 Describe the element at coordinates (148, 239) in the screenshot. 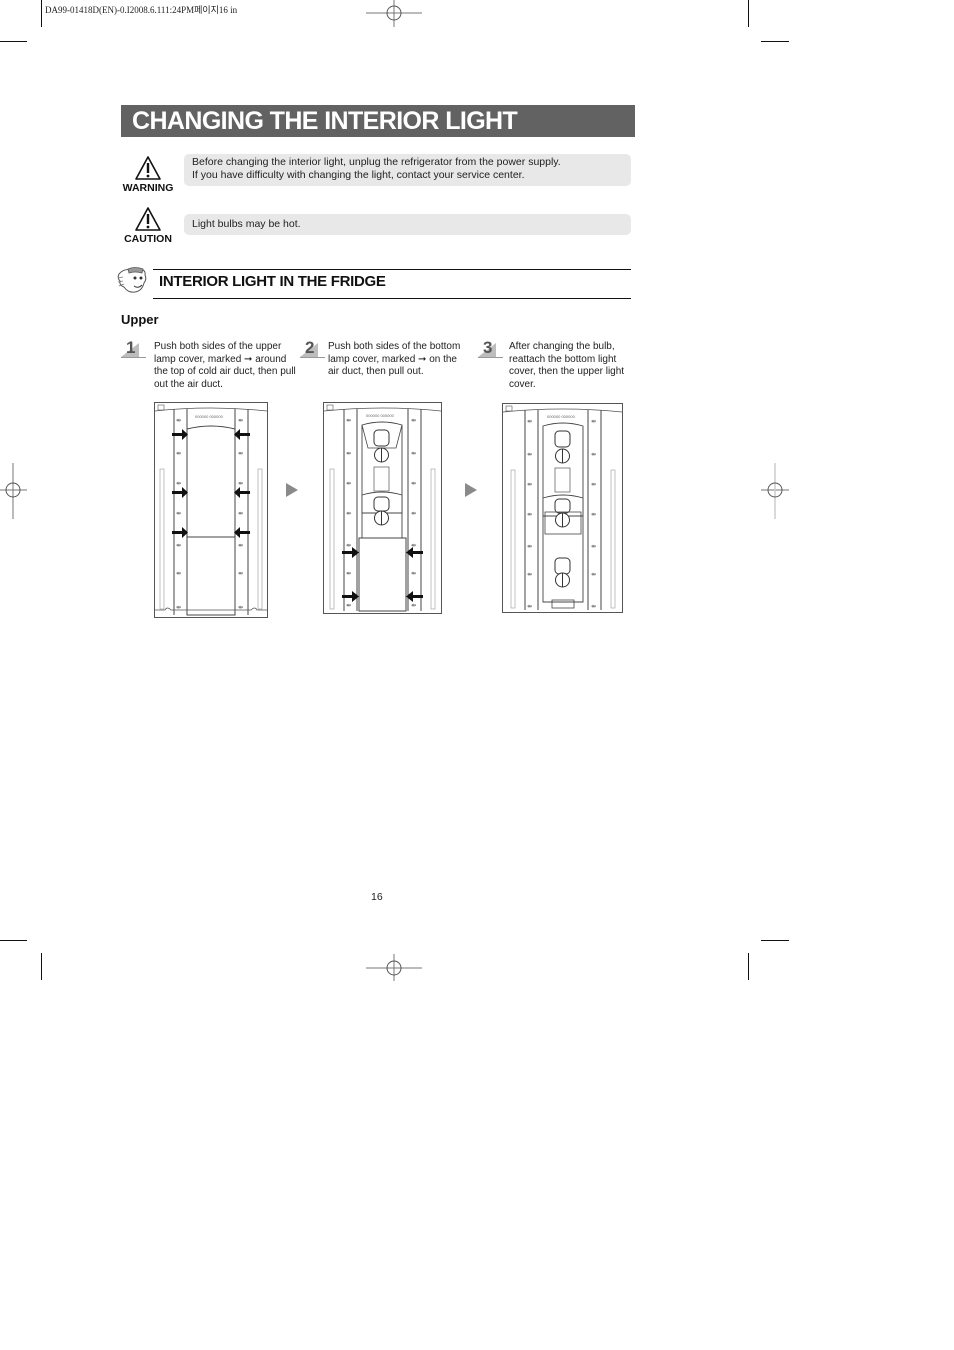

I see `caution-label: CAUTION` at that location.